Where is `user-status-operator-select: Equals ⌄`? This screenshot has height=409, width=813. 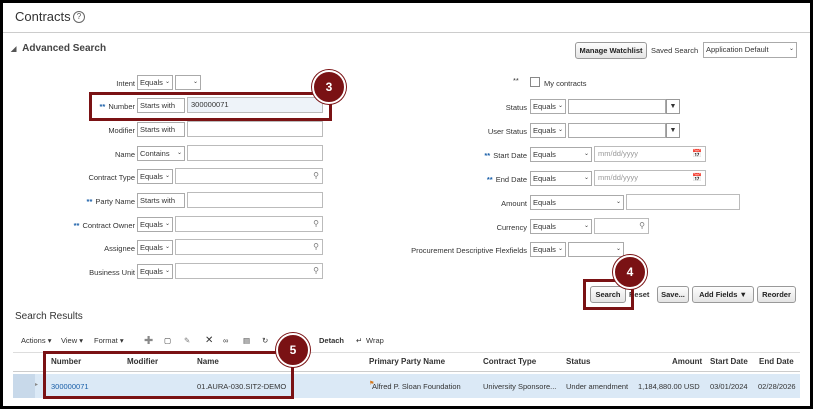 user-status-operator-select: Equals ⌄ is located at coordinates (548, 130).